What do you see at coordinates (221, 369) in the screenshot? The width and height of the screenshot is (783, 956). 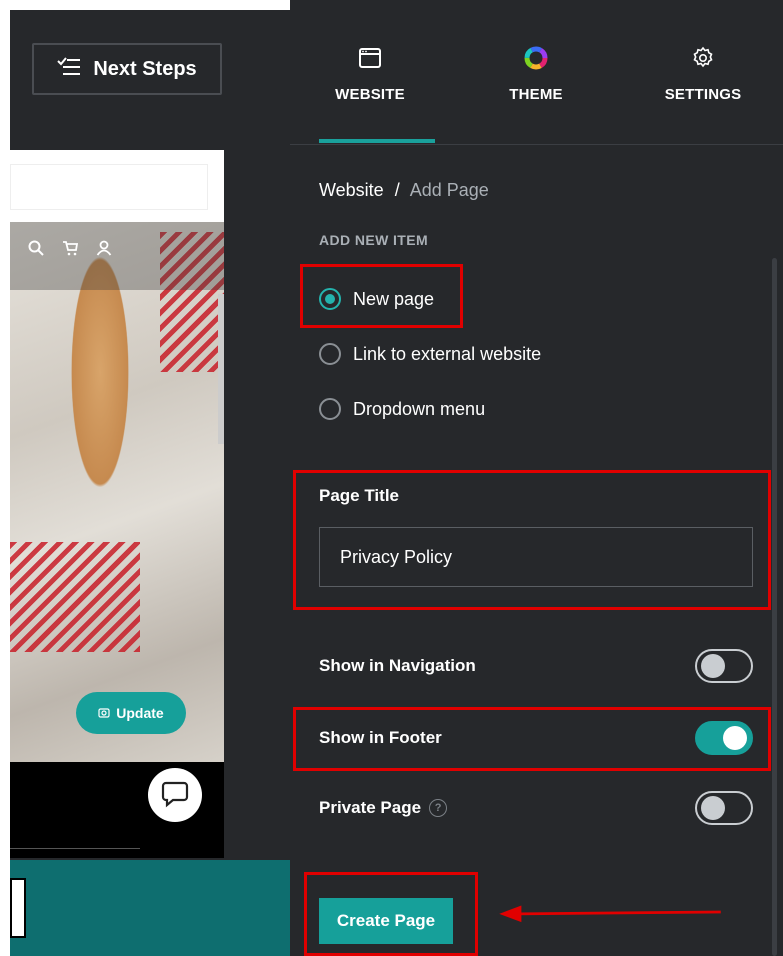 I see `preview-scrollbar` at bounding box center [221, 369].